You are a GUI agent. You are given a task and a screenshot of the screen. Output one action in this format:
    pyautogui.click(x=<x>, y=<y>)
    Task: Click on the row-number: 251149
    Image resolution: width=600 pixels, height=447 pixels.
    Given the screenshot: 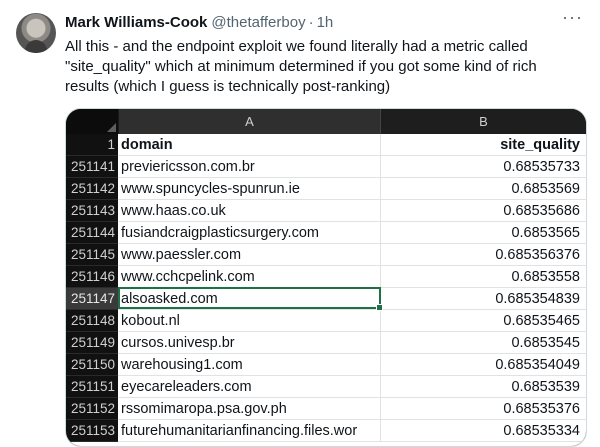 What is the action you would take?
    pyautogui.click(x=92, y=343)
    